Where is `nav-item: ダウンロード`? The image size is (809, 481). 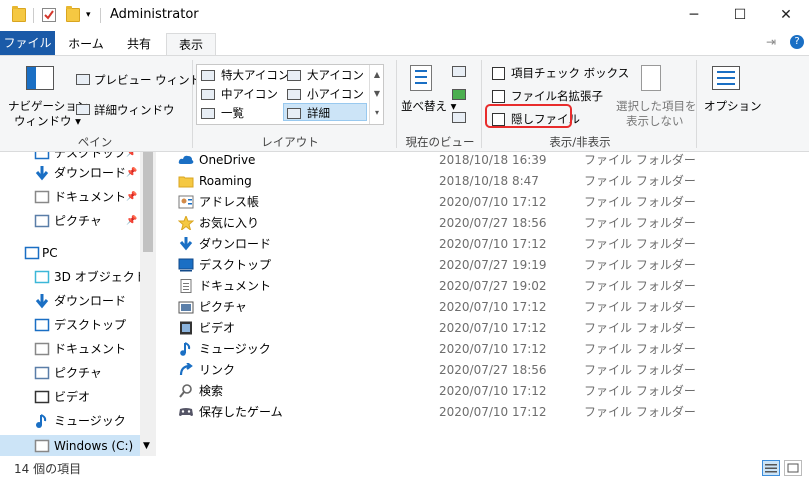
nav-item: ダウンロード is located at coordinates (70, 301).